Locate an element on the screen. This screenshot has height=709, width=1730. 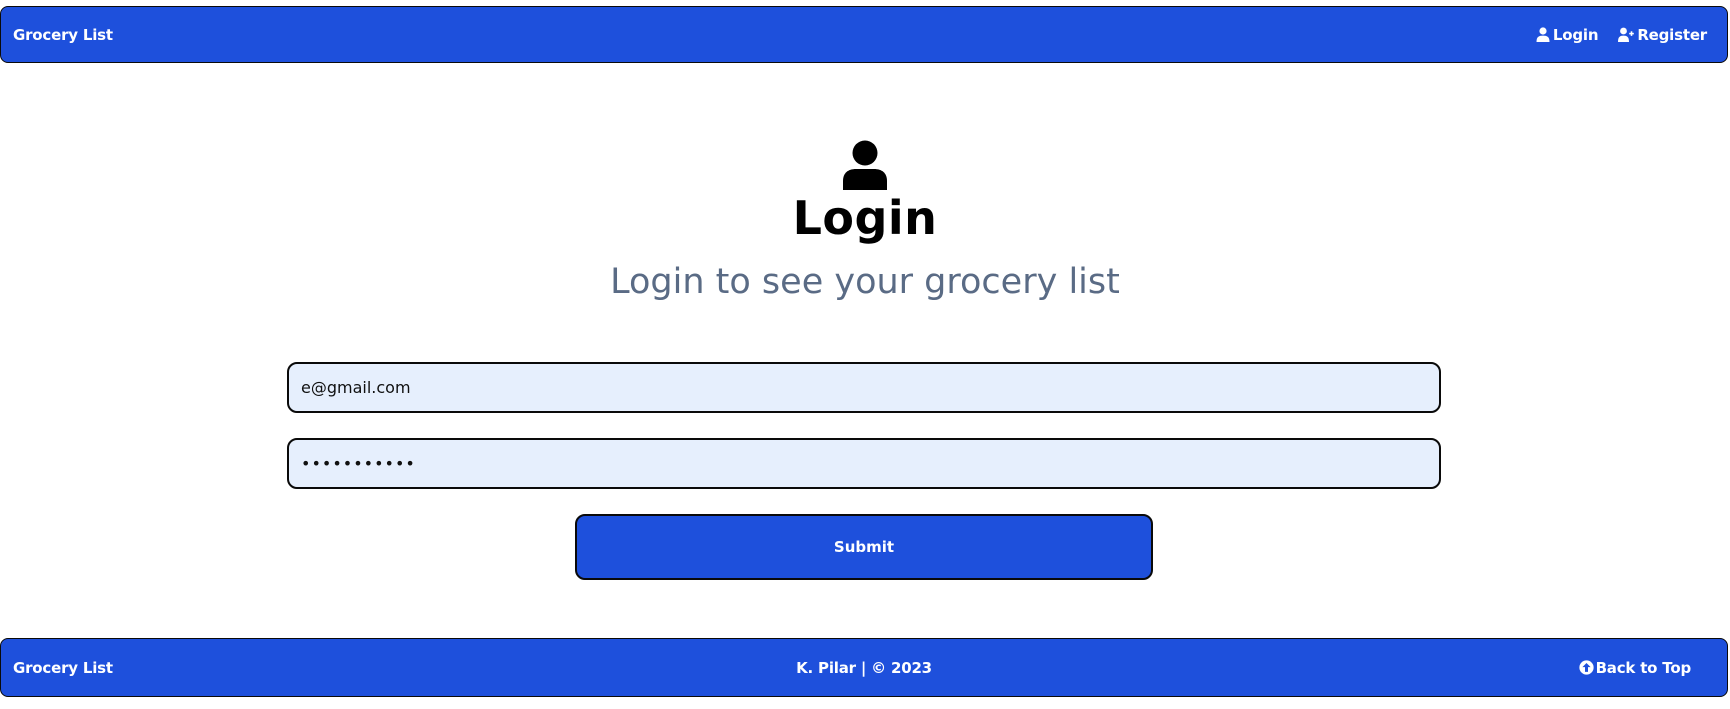
page-title: Login is located at coordinates (865, 218).